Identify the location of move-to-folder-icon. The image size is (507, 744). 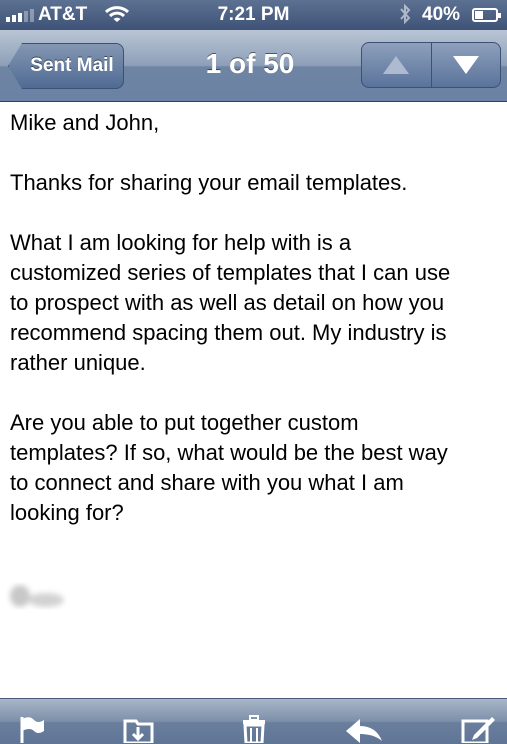
(139, 729).